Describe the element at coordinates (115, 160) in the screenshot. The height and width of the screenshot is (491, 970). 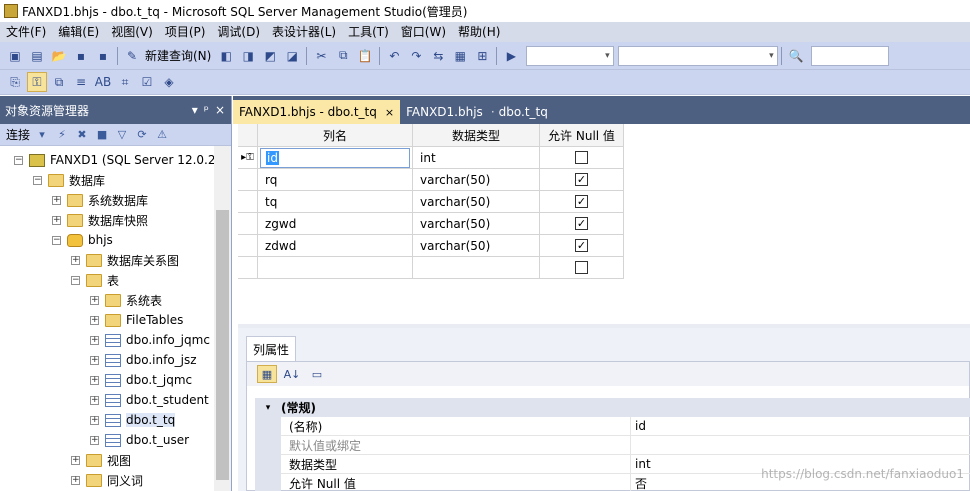
I see `tree-node: − FANXD1 (SQL Server 12.0.20` at that location.